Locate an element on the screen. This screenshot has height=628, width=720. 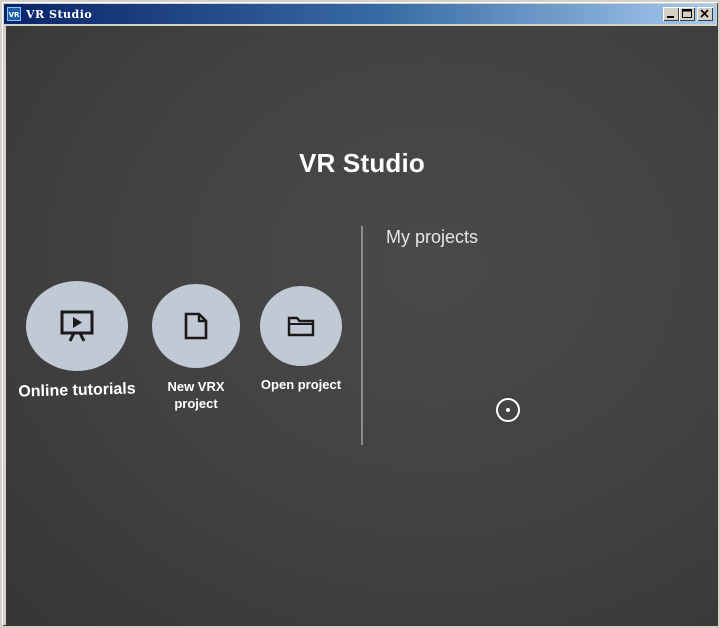
window-controls is located at coordinates (688, 14).